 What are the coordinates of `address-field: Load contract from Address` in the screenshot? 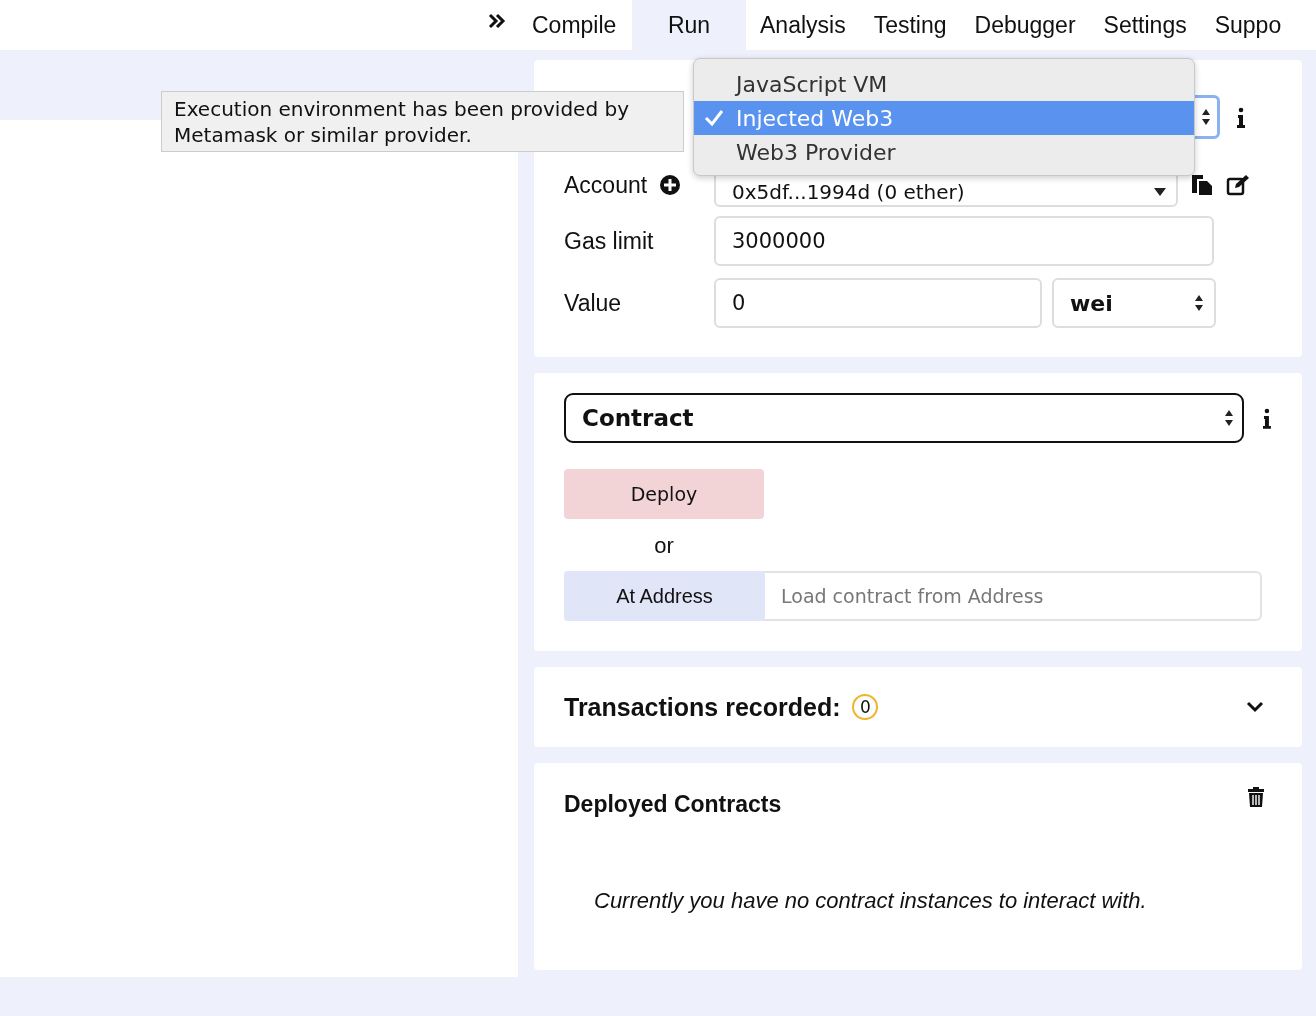 It's located at (1013, 596).